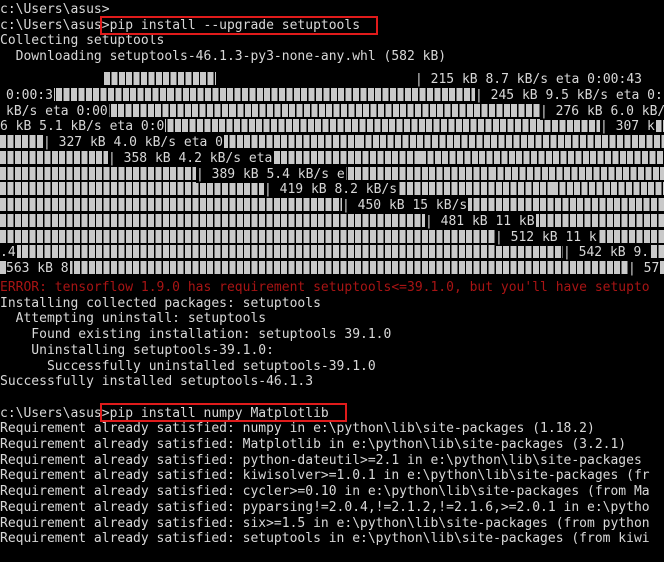 This screenshot has height=562, width=664. What do you see at coordinates (134, 143) in the screenshot?
I see `progress-status-text: | 327 kB 4.0 kB/s eta 0` at bounding box center [134, 143].